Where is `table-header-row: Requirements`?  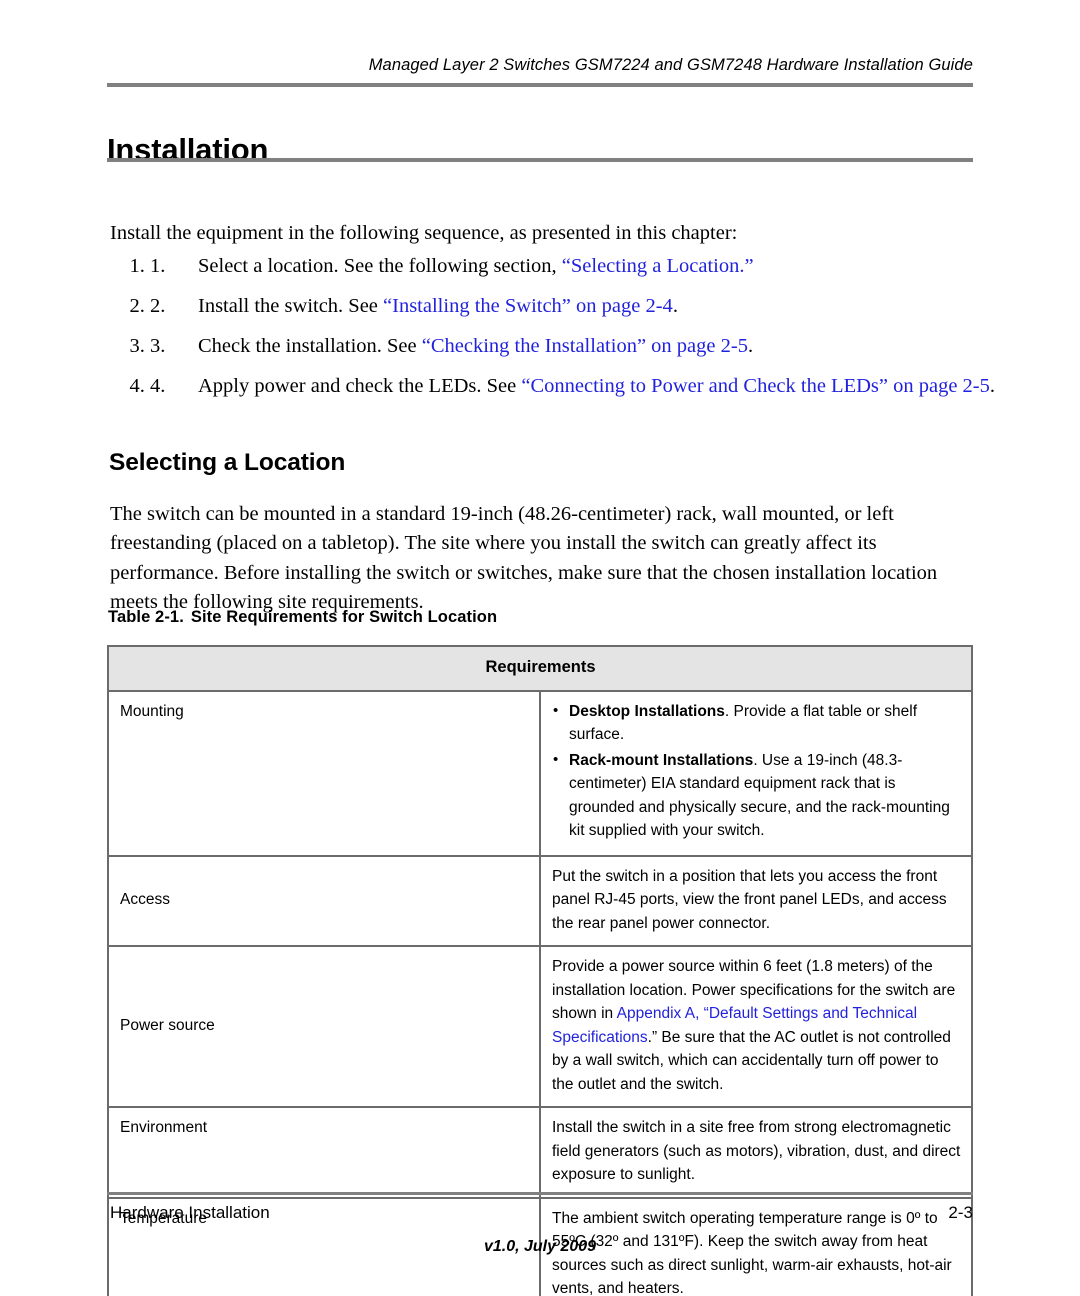 table-header-row: Requirements is located at coordinates (540, 668).